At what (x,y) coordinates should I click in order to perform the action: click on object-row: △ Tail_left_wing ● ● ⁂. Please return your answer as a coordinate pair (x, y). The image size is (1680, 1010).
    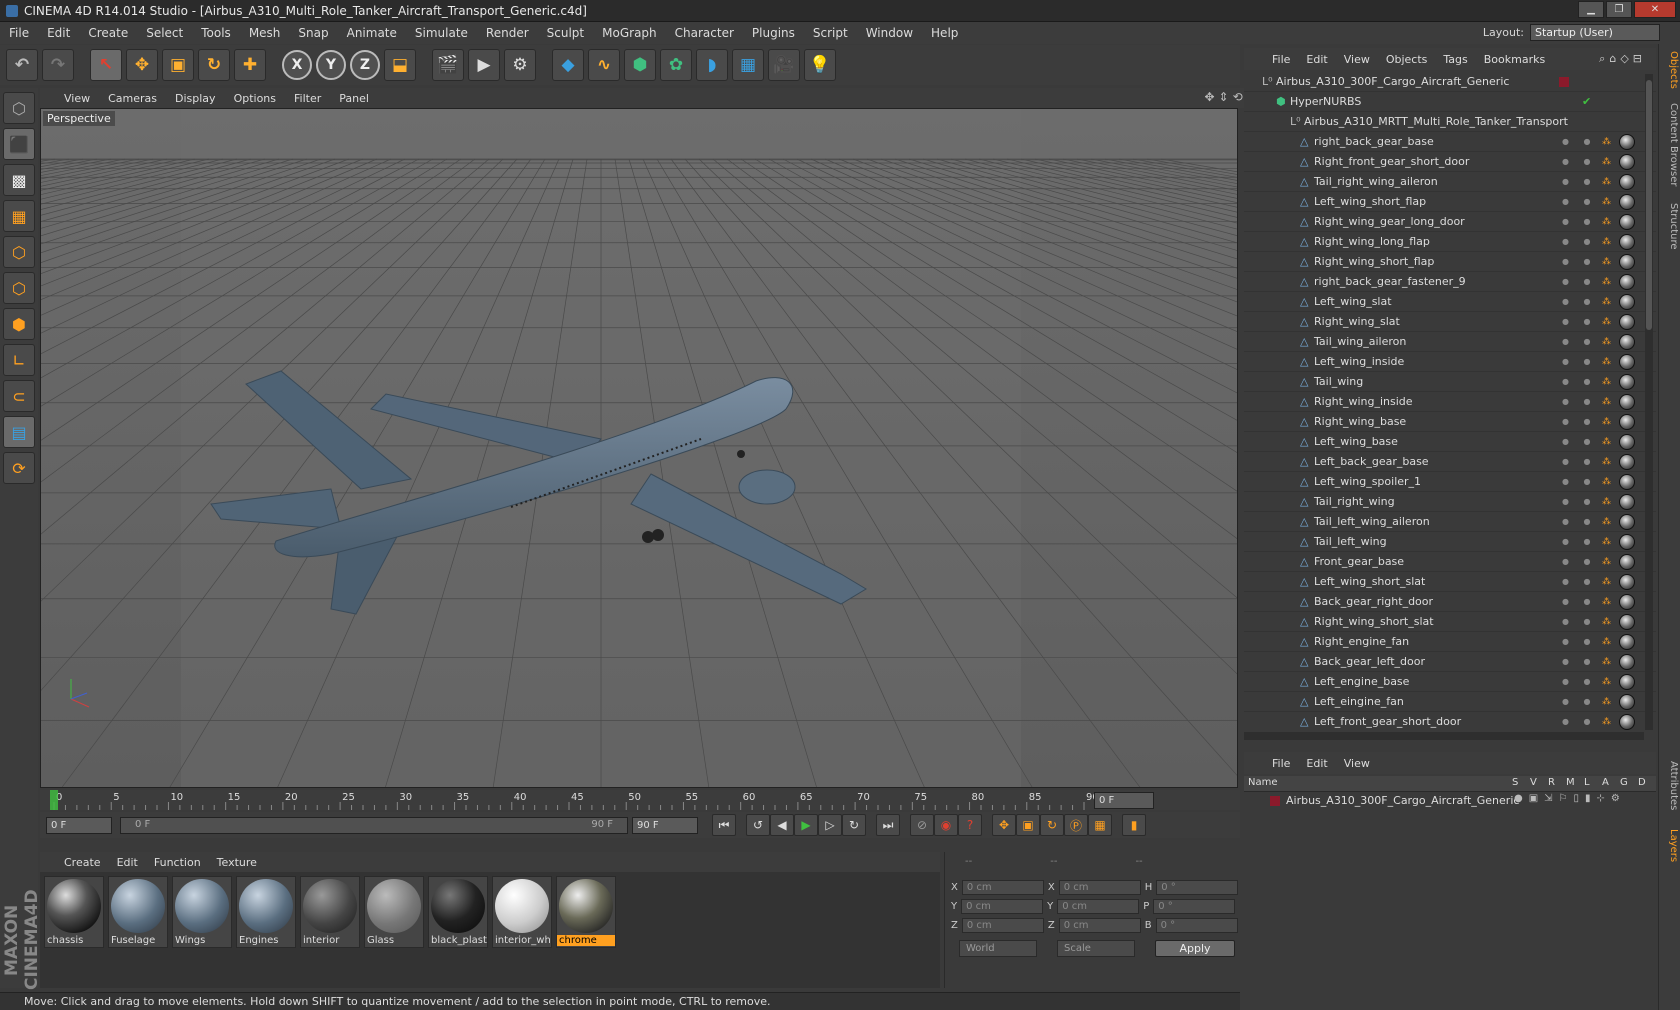
    Looking at the image, I should click on (1450, 542).